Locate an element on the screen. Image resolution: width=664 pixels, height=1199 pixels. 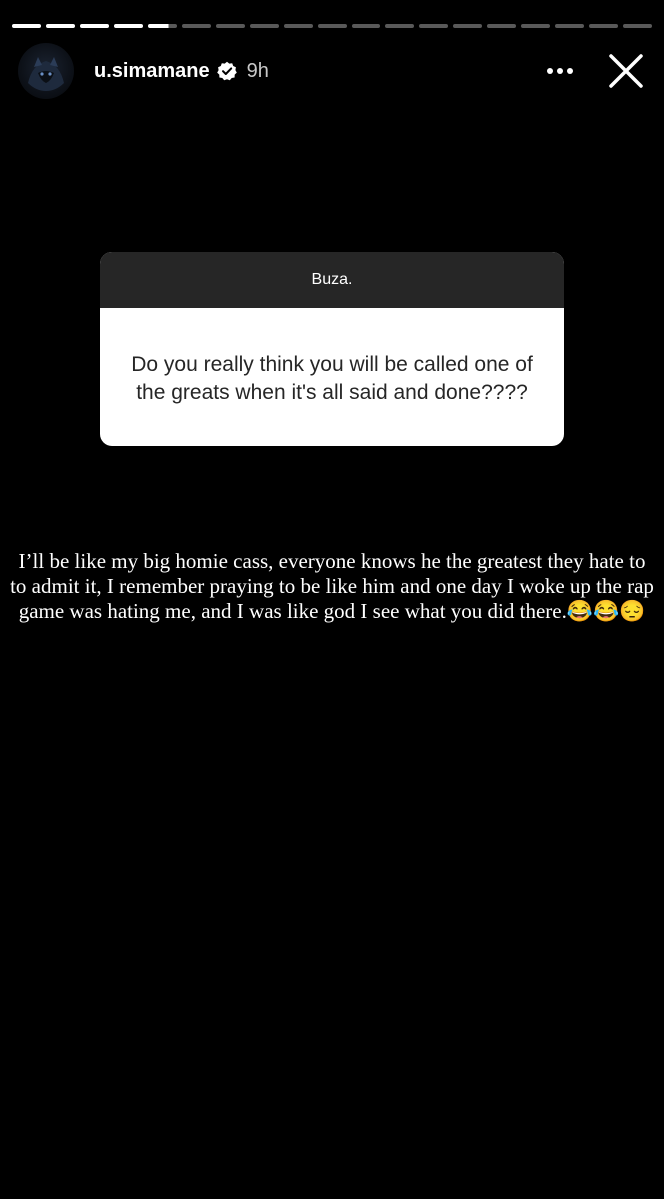
username: u.simamane is located at coordinates (152, 71).